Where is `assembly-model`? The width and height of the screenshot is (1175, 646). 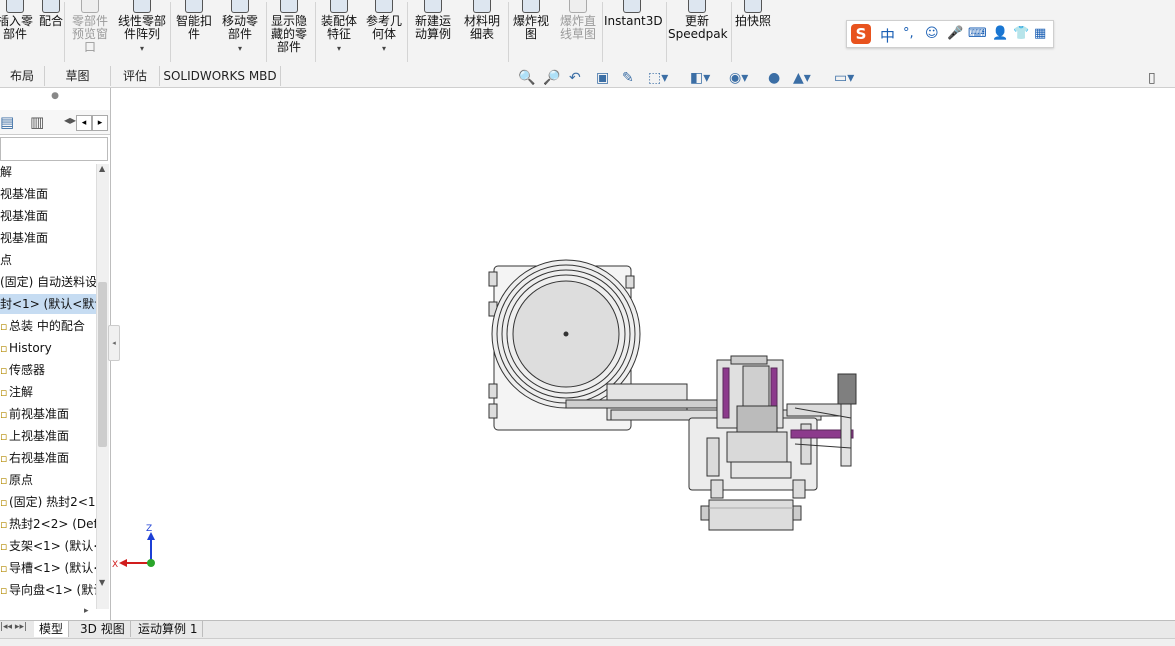 assembly-model is located at coordinates (672, 395).